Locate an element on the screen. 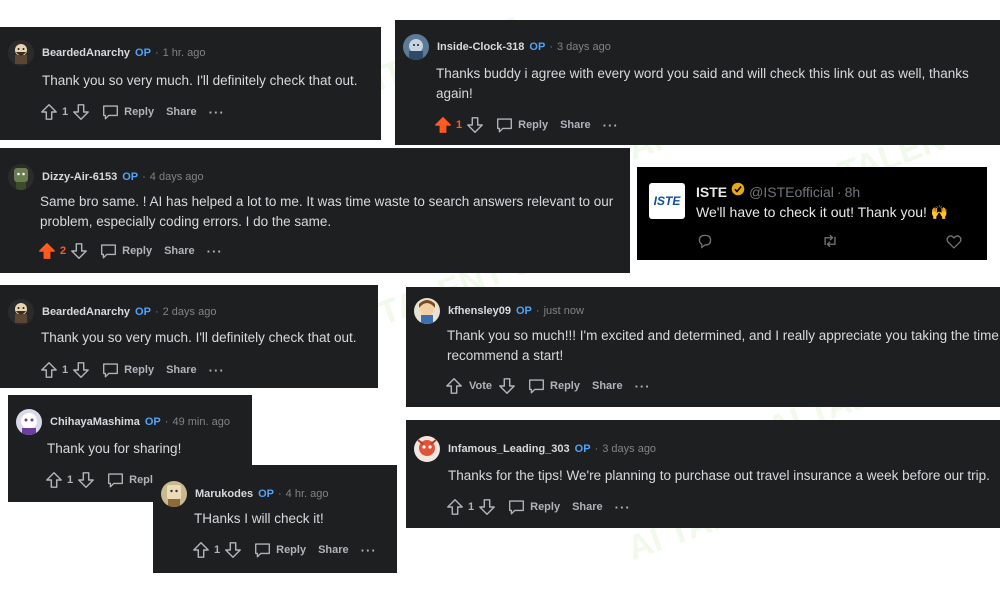 This screenshot has height=600, width=1000. comment-actions: Vote Reply Share ··· is located at coordinates (554, 386).